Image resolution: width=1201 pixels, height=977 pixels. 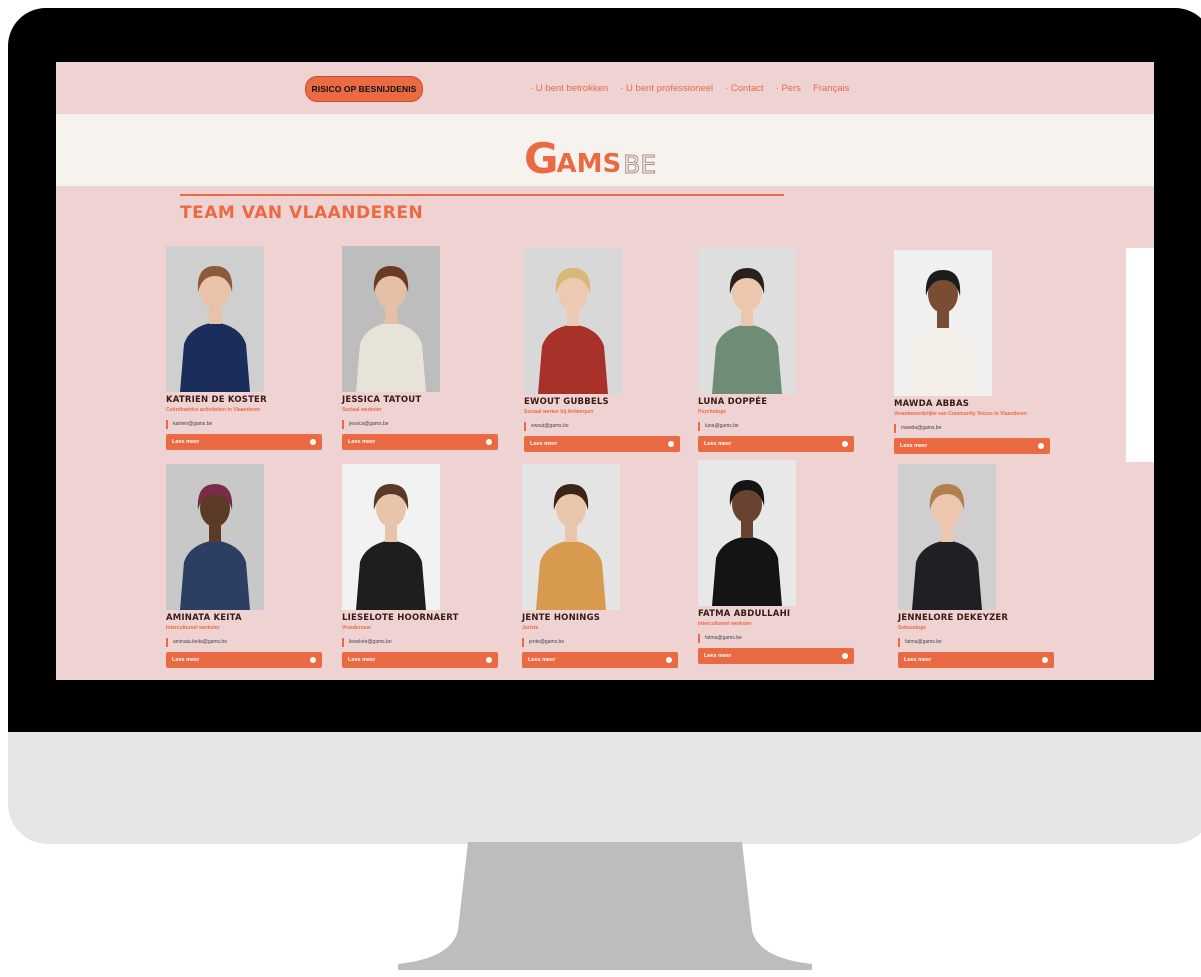 What do you see at coordinates (561, 618) in the screenshot?
I see `team-member-name: JENTE HONINGS` at bounding box center [561, 618].